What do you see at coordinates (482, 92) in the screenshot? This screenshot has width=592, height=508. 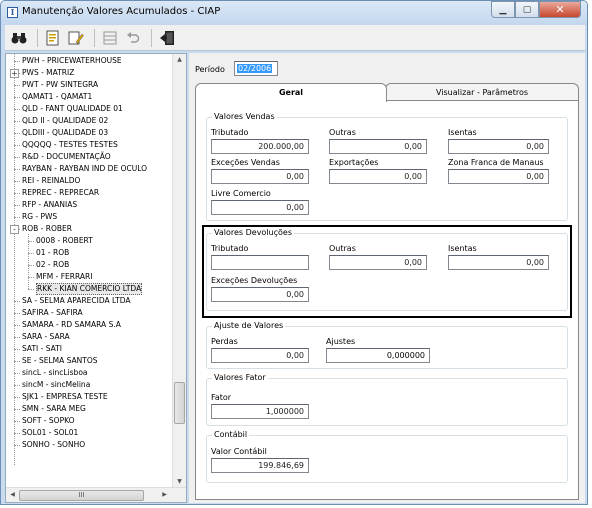 I see `tab-visualizar-parametros: Visualizar - Parâmetros` at bounding box center [482, 92].